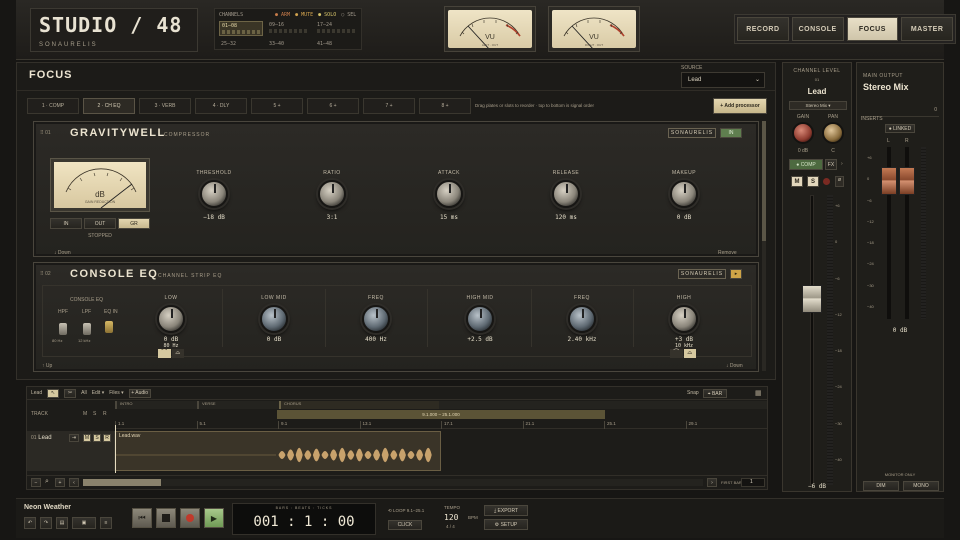  Describe the element at coordinates (74, 438) in the screenshot. I see `track-input-icon: ⇥` at that location.